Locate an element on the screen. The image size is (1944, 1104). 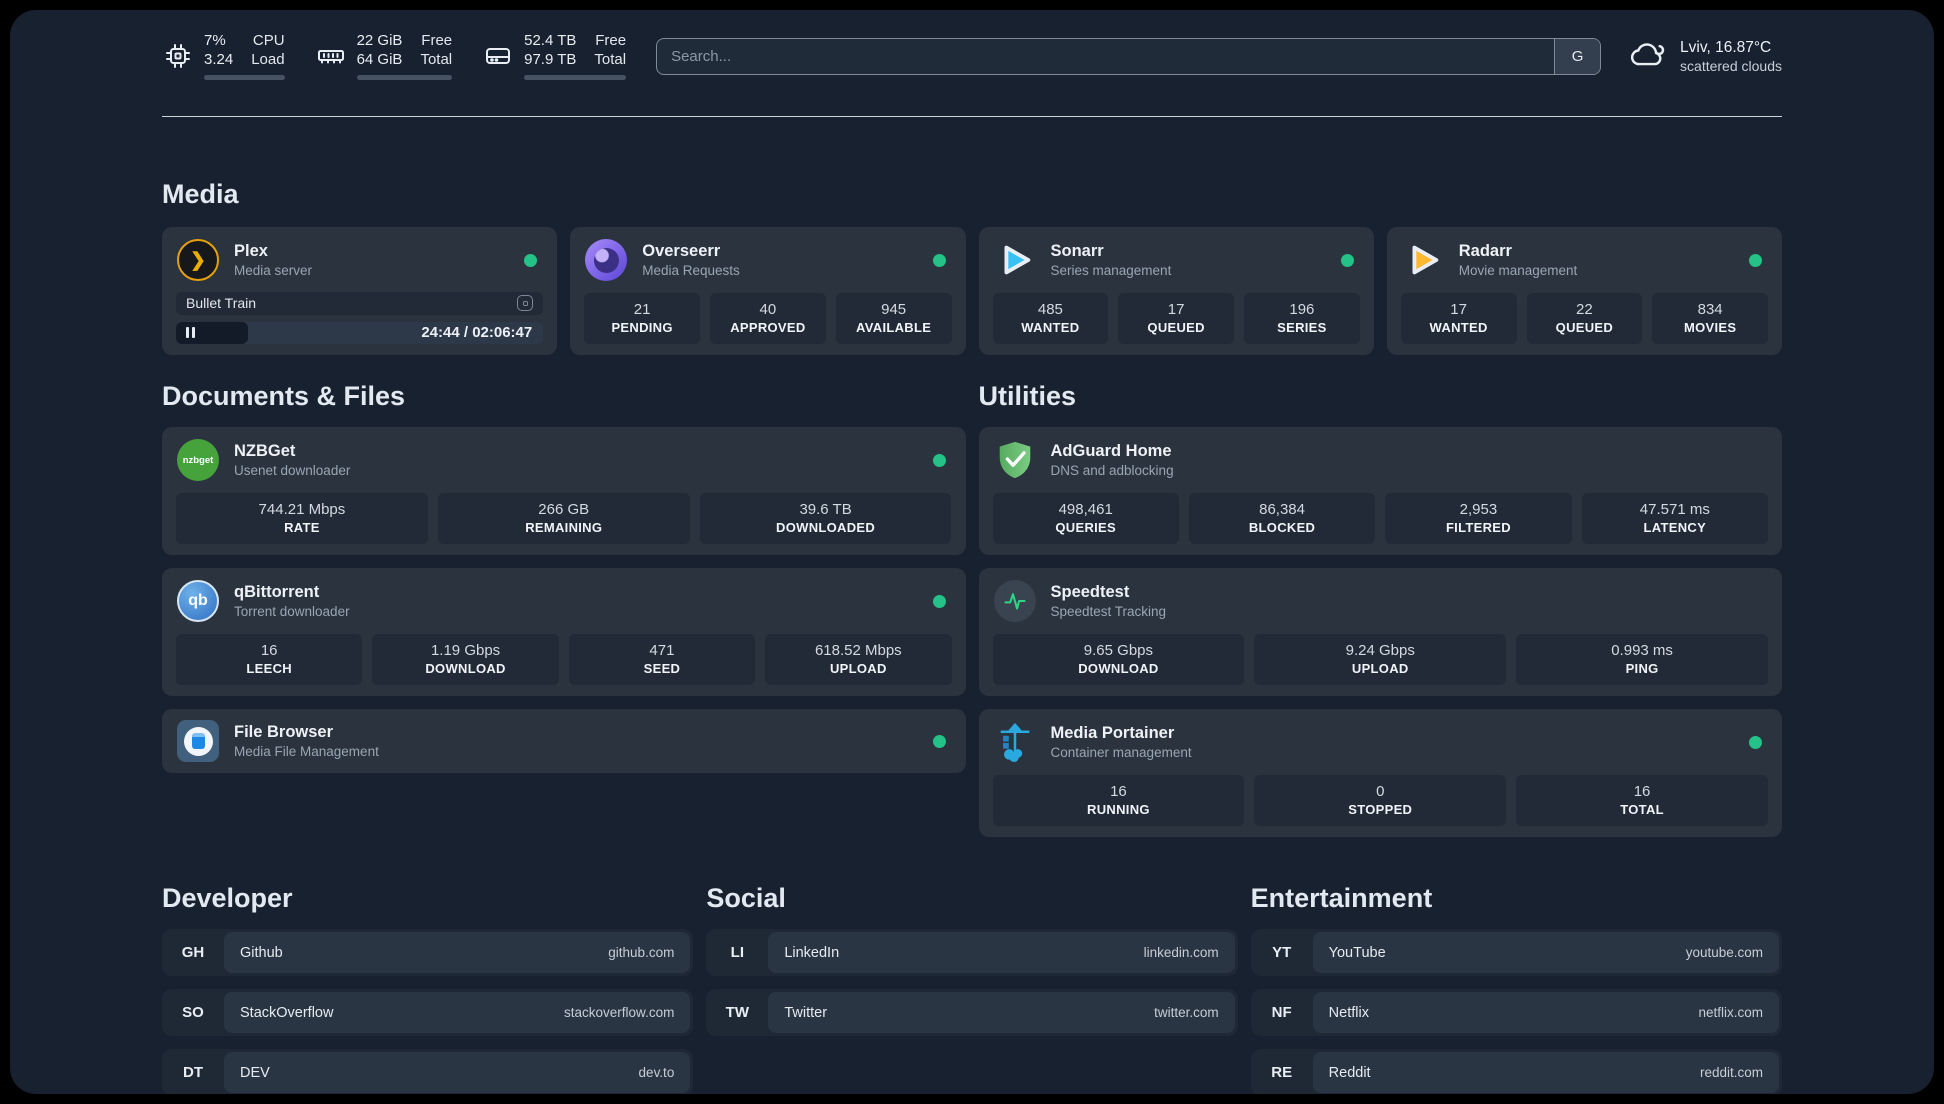
bookmark-github: GH Github github.com is located at coordinates (428, 952).